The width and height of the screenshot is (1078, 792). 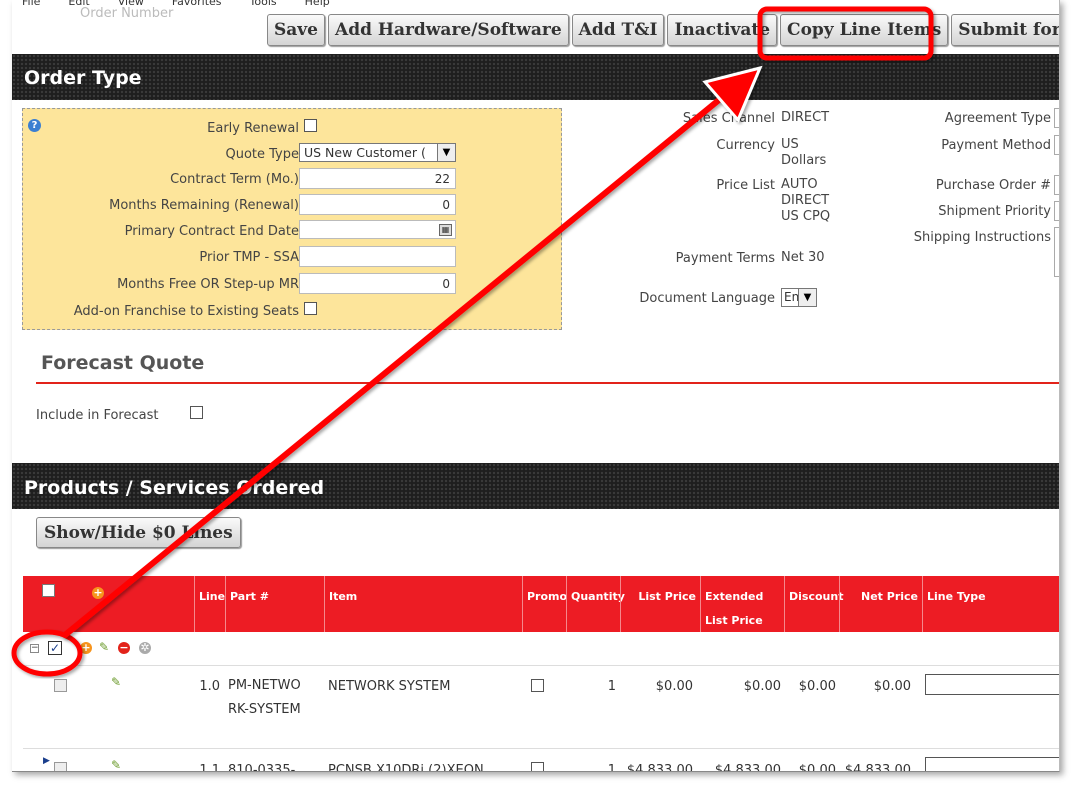 I want to click on quote-type-label: Quote Type, so click(x=262, y=154).